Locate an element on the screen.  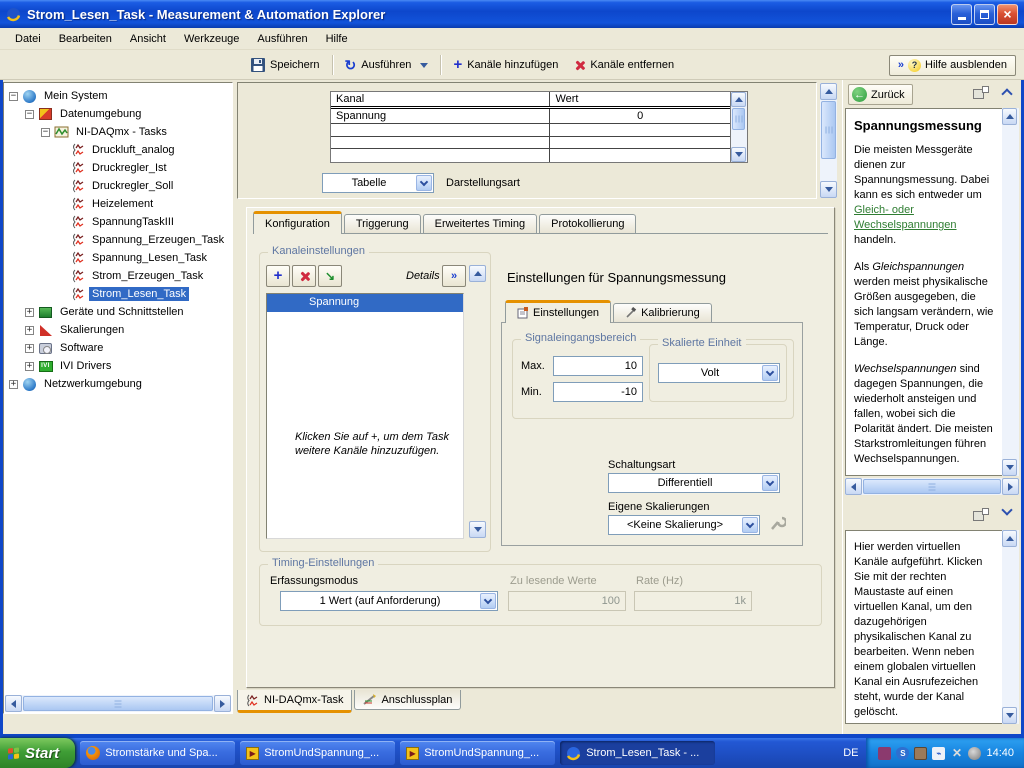
channel-item-selected: Spannung is located at coordinates (365, 303).